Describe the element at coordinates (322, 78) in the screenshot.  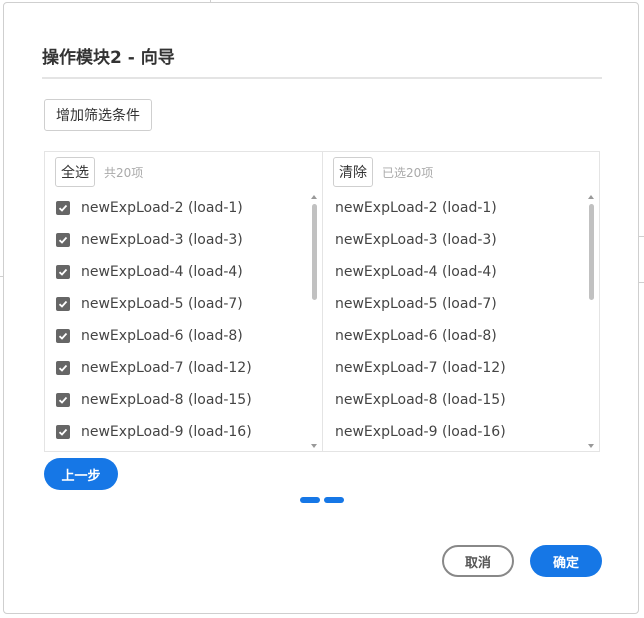
I see `title-divider` at that location.